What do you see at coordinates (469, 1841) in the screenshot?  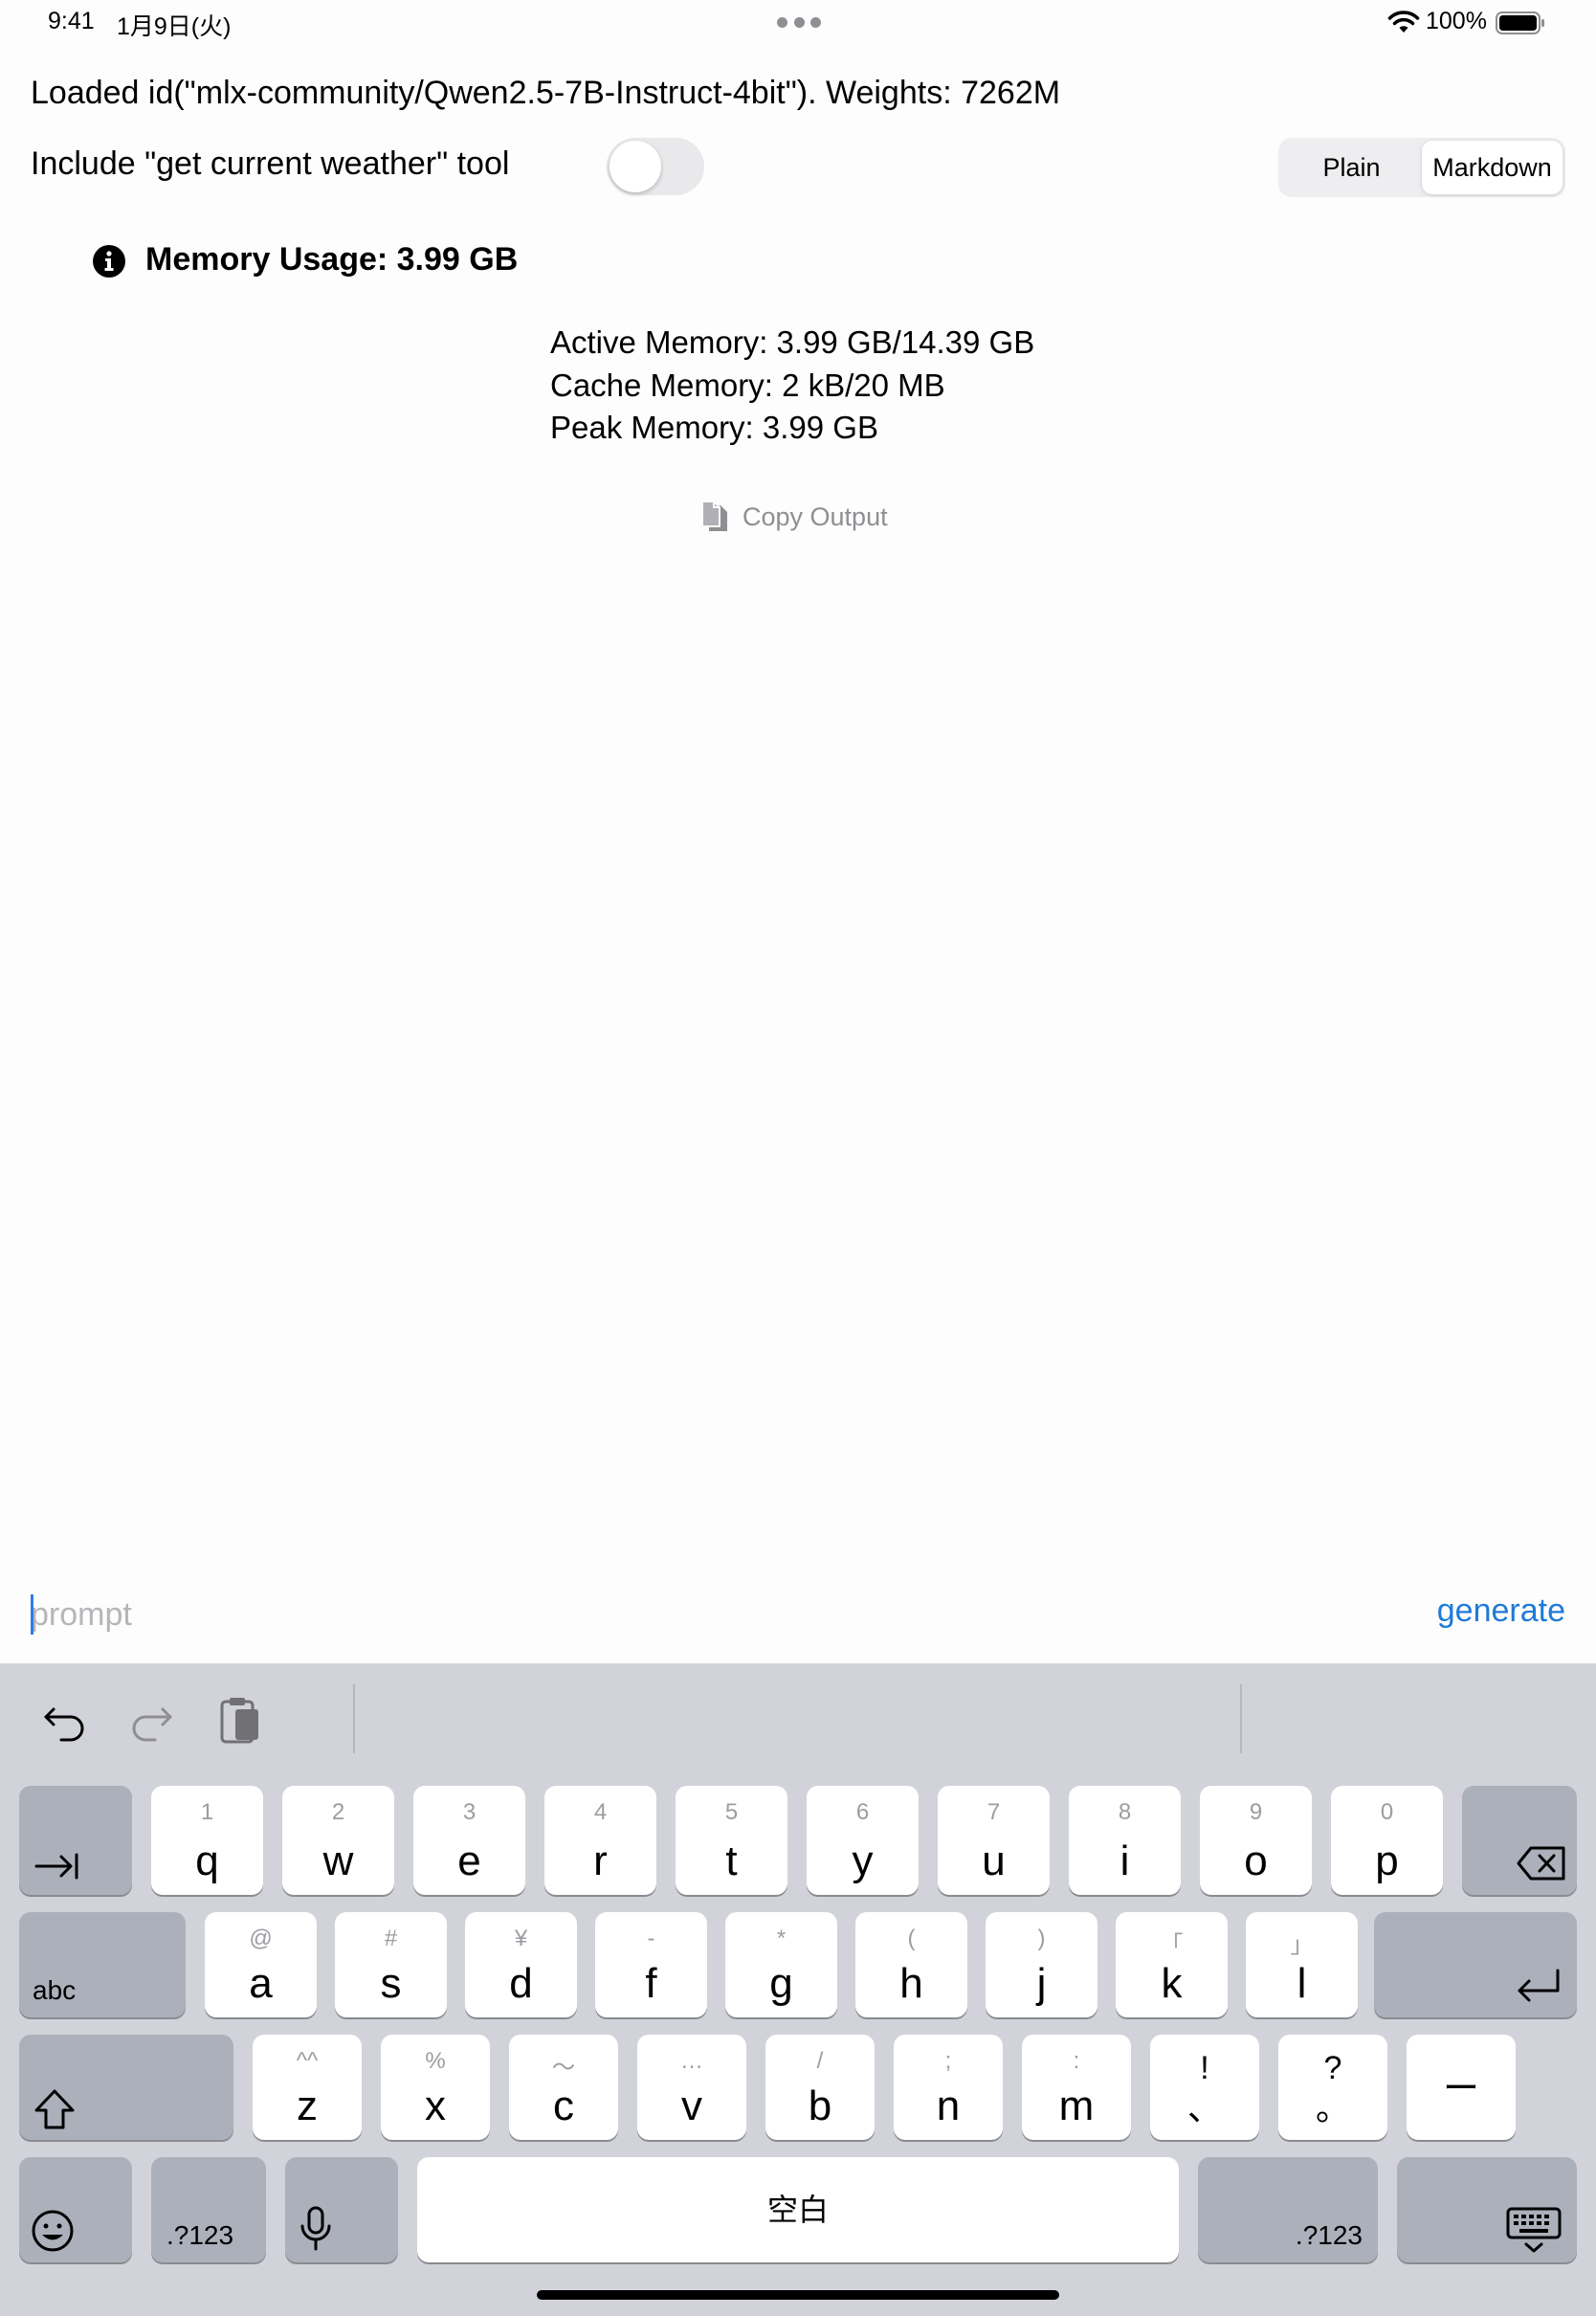 I see `key-e: 3e` at bounding box center [469, 1841].